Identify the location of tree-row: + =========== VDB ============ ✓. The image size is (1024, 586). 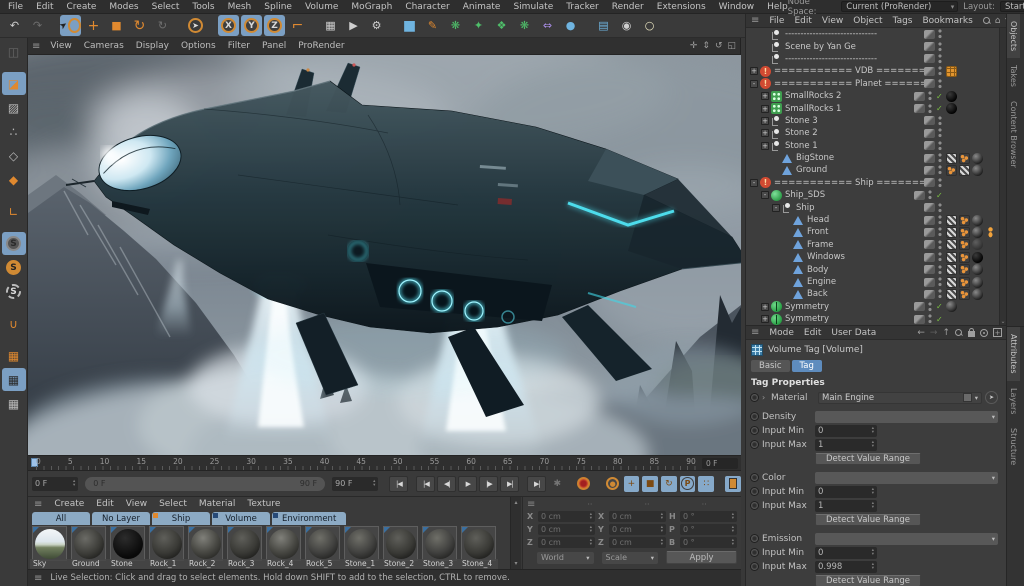
(876, 71).